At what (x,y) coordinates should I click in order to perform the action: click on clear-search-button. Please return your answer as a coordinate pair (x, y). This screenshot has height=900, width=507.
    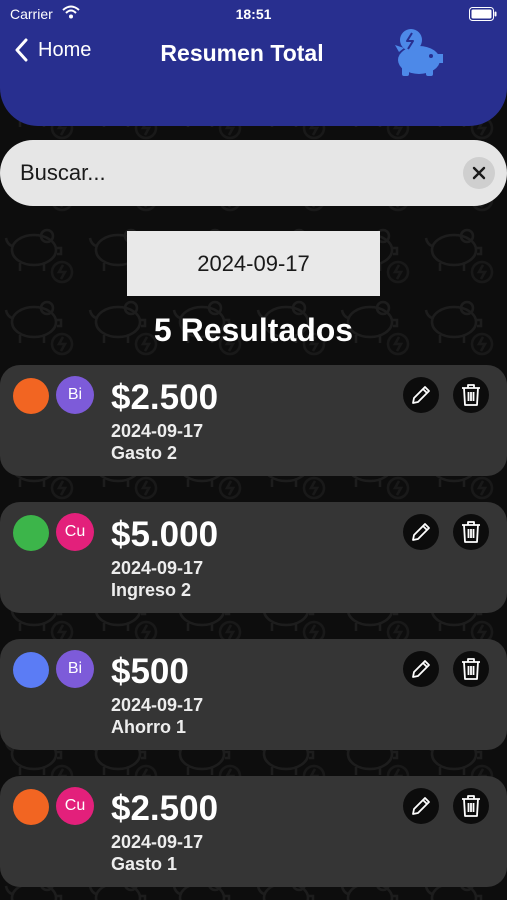
    Looking at the image, I should click on (479, 173).